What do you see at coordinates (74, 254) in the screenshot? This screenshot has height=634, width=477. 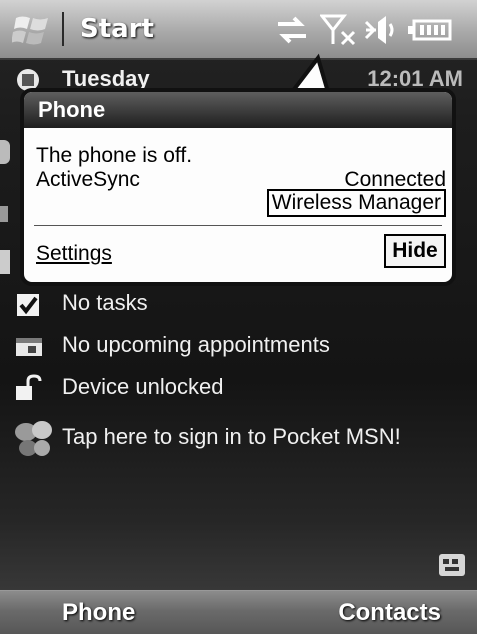 I see `settings-link: Settings` at bounding box center [74, 254].